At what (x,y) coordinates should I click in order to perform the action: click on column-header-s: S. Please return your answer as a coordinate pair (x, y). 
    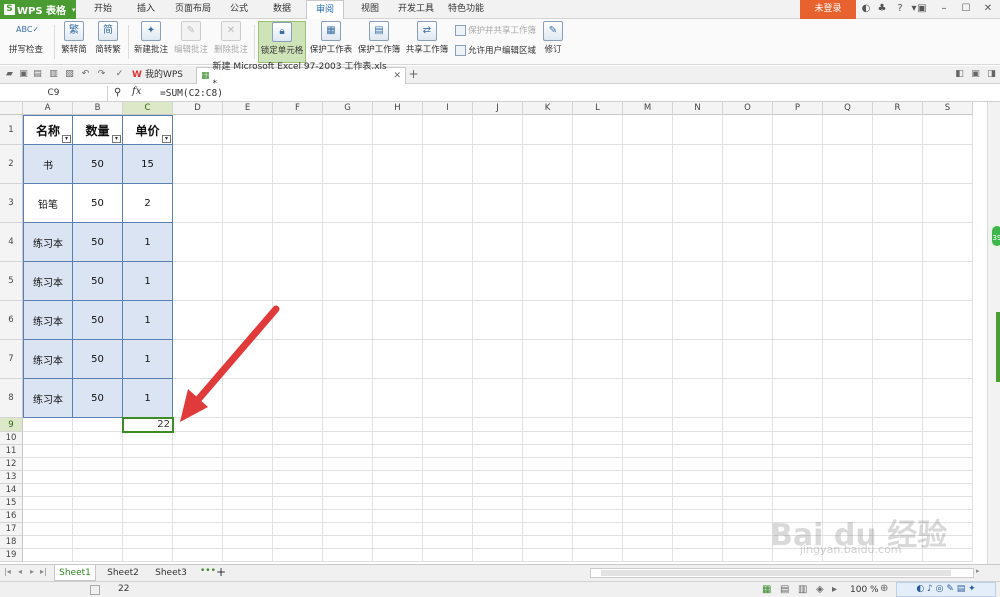
    Looking at the image, I should click on (948, 108).